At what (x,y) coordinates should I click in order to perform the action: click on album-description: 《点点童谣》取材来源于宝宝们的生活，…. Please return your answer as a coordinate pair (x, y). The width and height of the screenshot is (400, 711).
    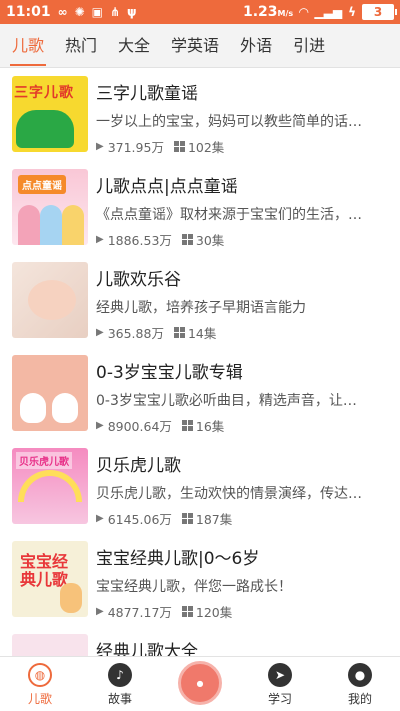
    Looking at the image, I should click on (229, 215).